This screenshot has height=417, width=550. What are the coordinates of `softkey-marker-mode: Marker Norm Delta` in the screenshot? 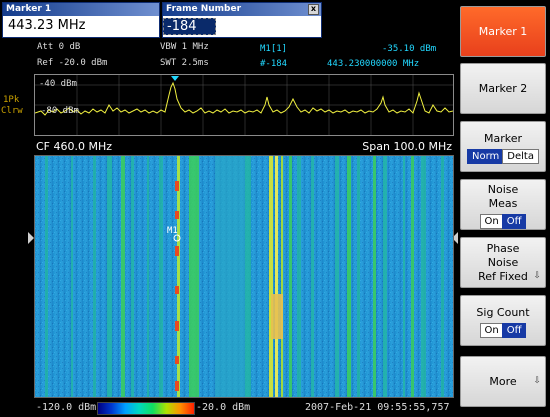 It's located at (503, 146).